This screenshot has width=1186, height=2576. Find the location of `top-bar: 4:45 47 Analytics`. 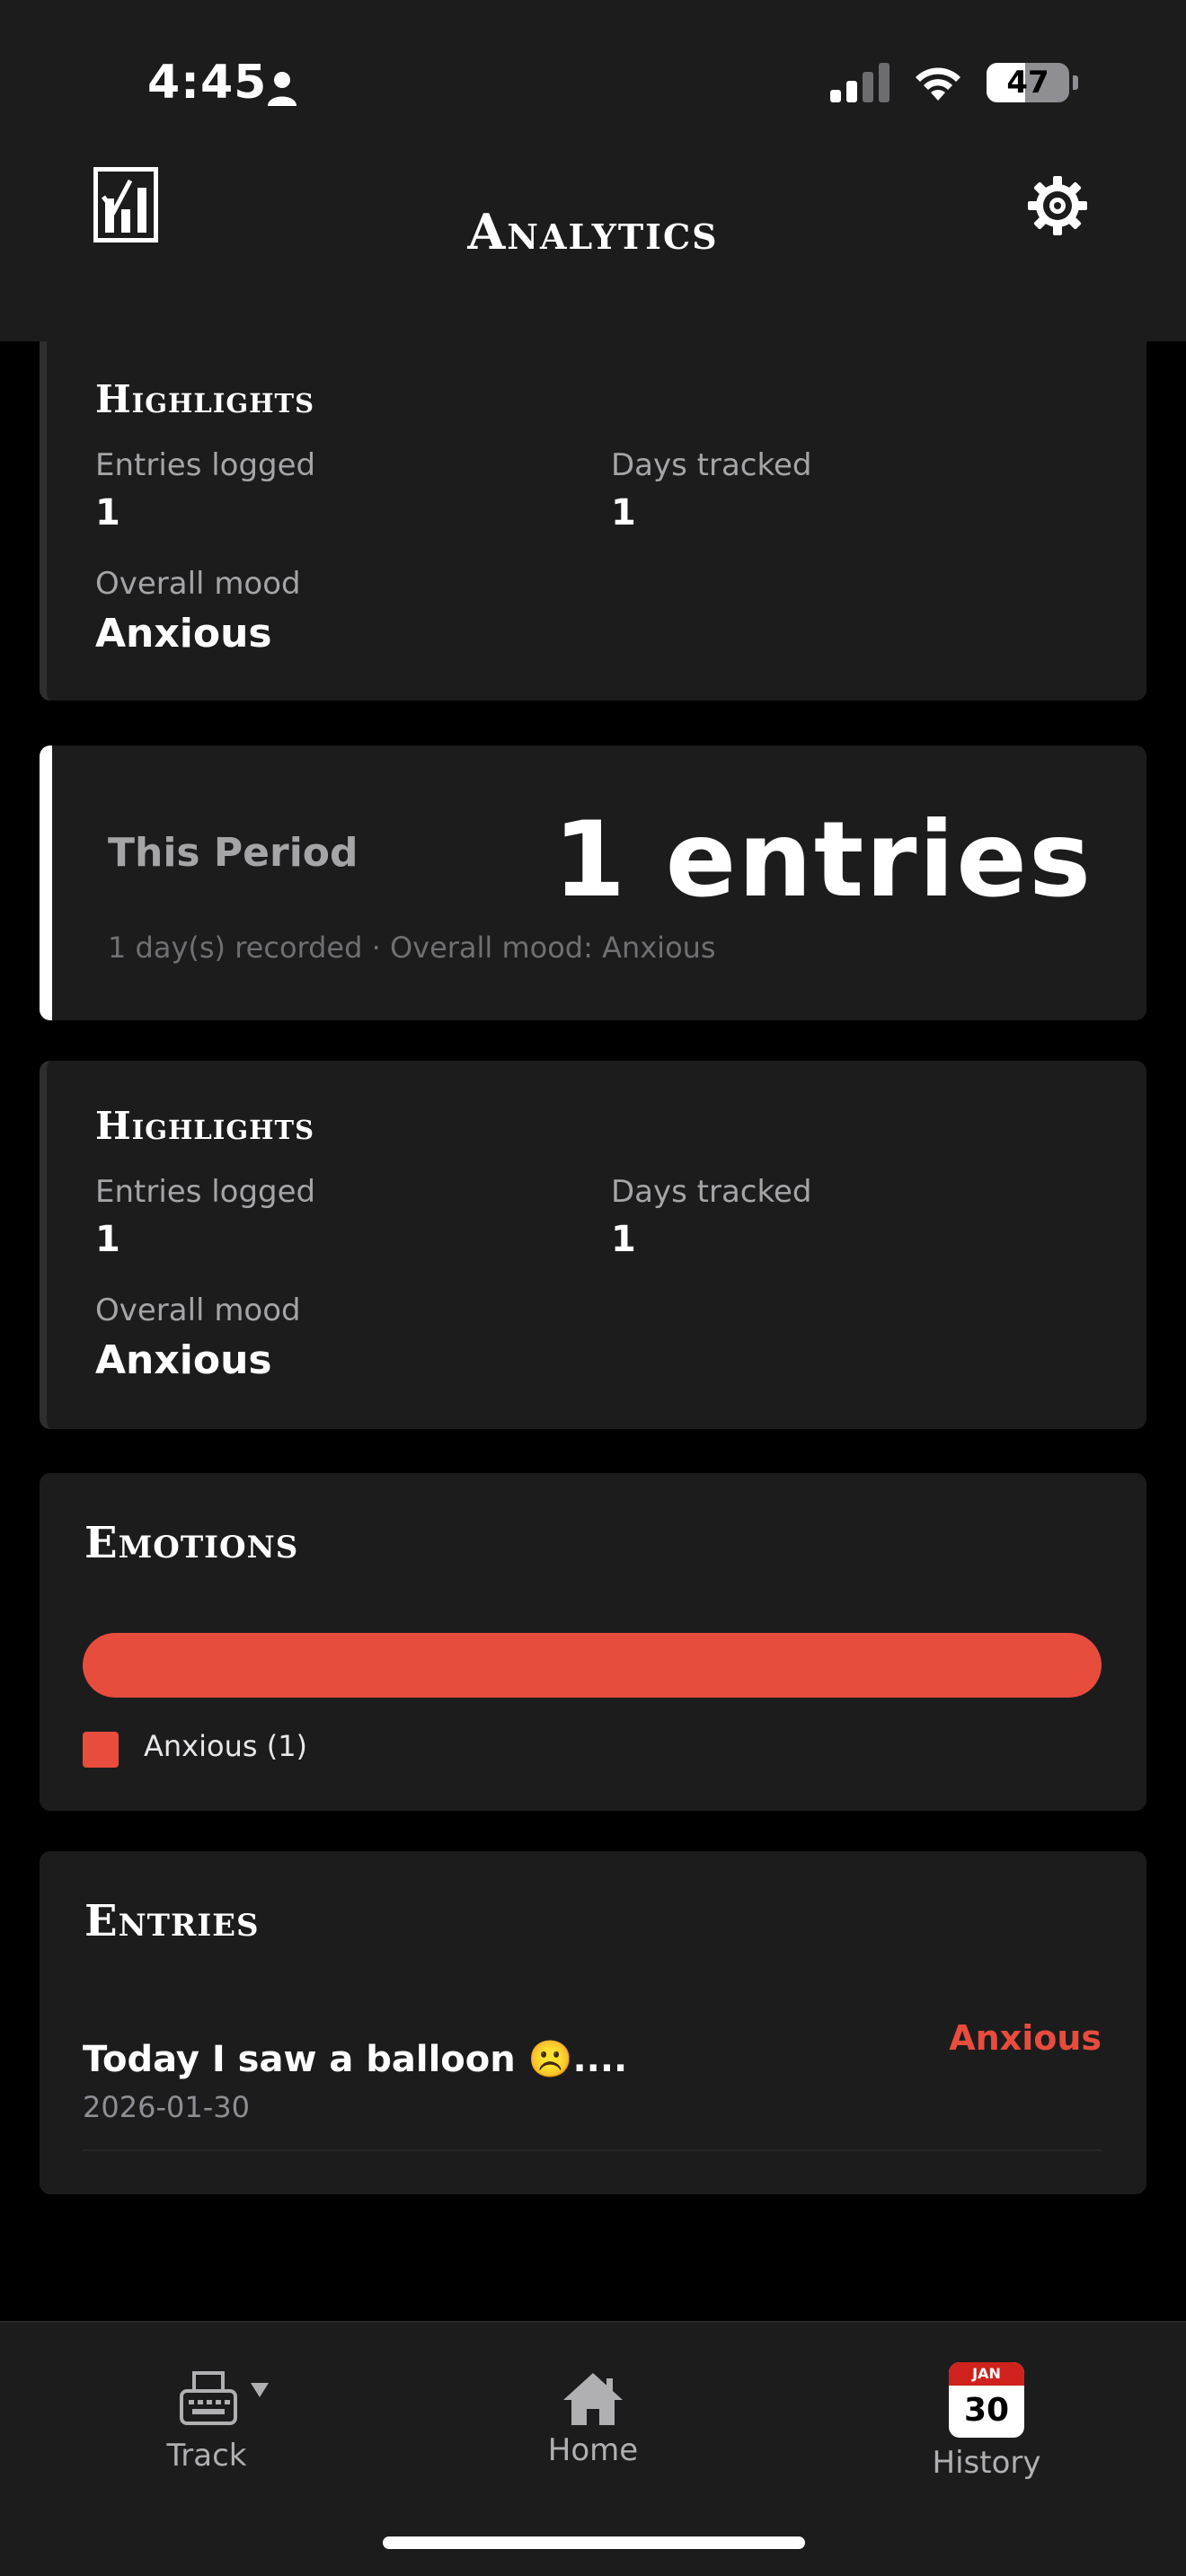

top-bar: 4:45 47 Analytics is located at coordinates (593, 170).